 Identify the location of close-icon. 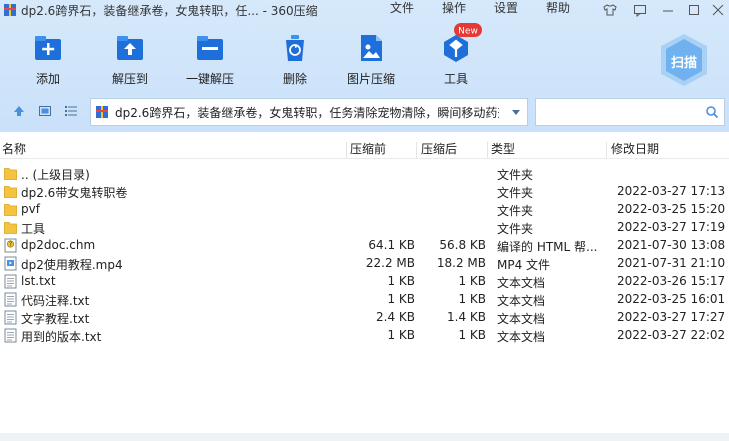
(718, 10).